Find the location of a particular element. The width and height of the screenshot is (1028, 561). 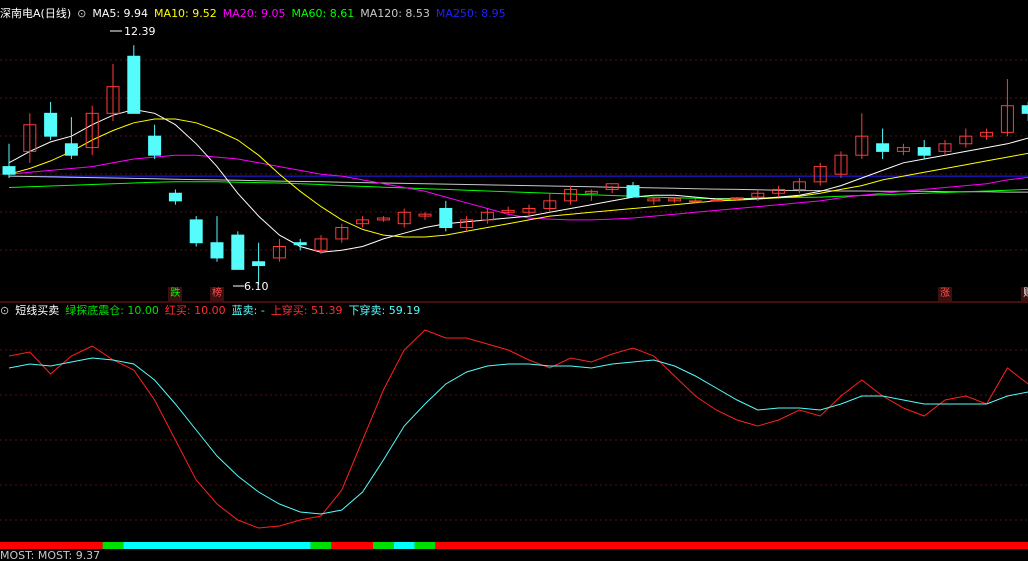

ma60-line is located at coordinates (518, 190).